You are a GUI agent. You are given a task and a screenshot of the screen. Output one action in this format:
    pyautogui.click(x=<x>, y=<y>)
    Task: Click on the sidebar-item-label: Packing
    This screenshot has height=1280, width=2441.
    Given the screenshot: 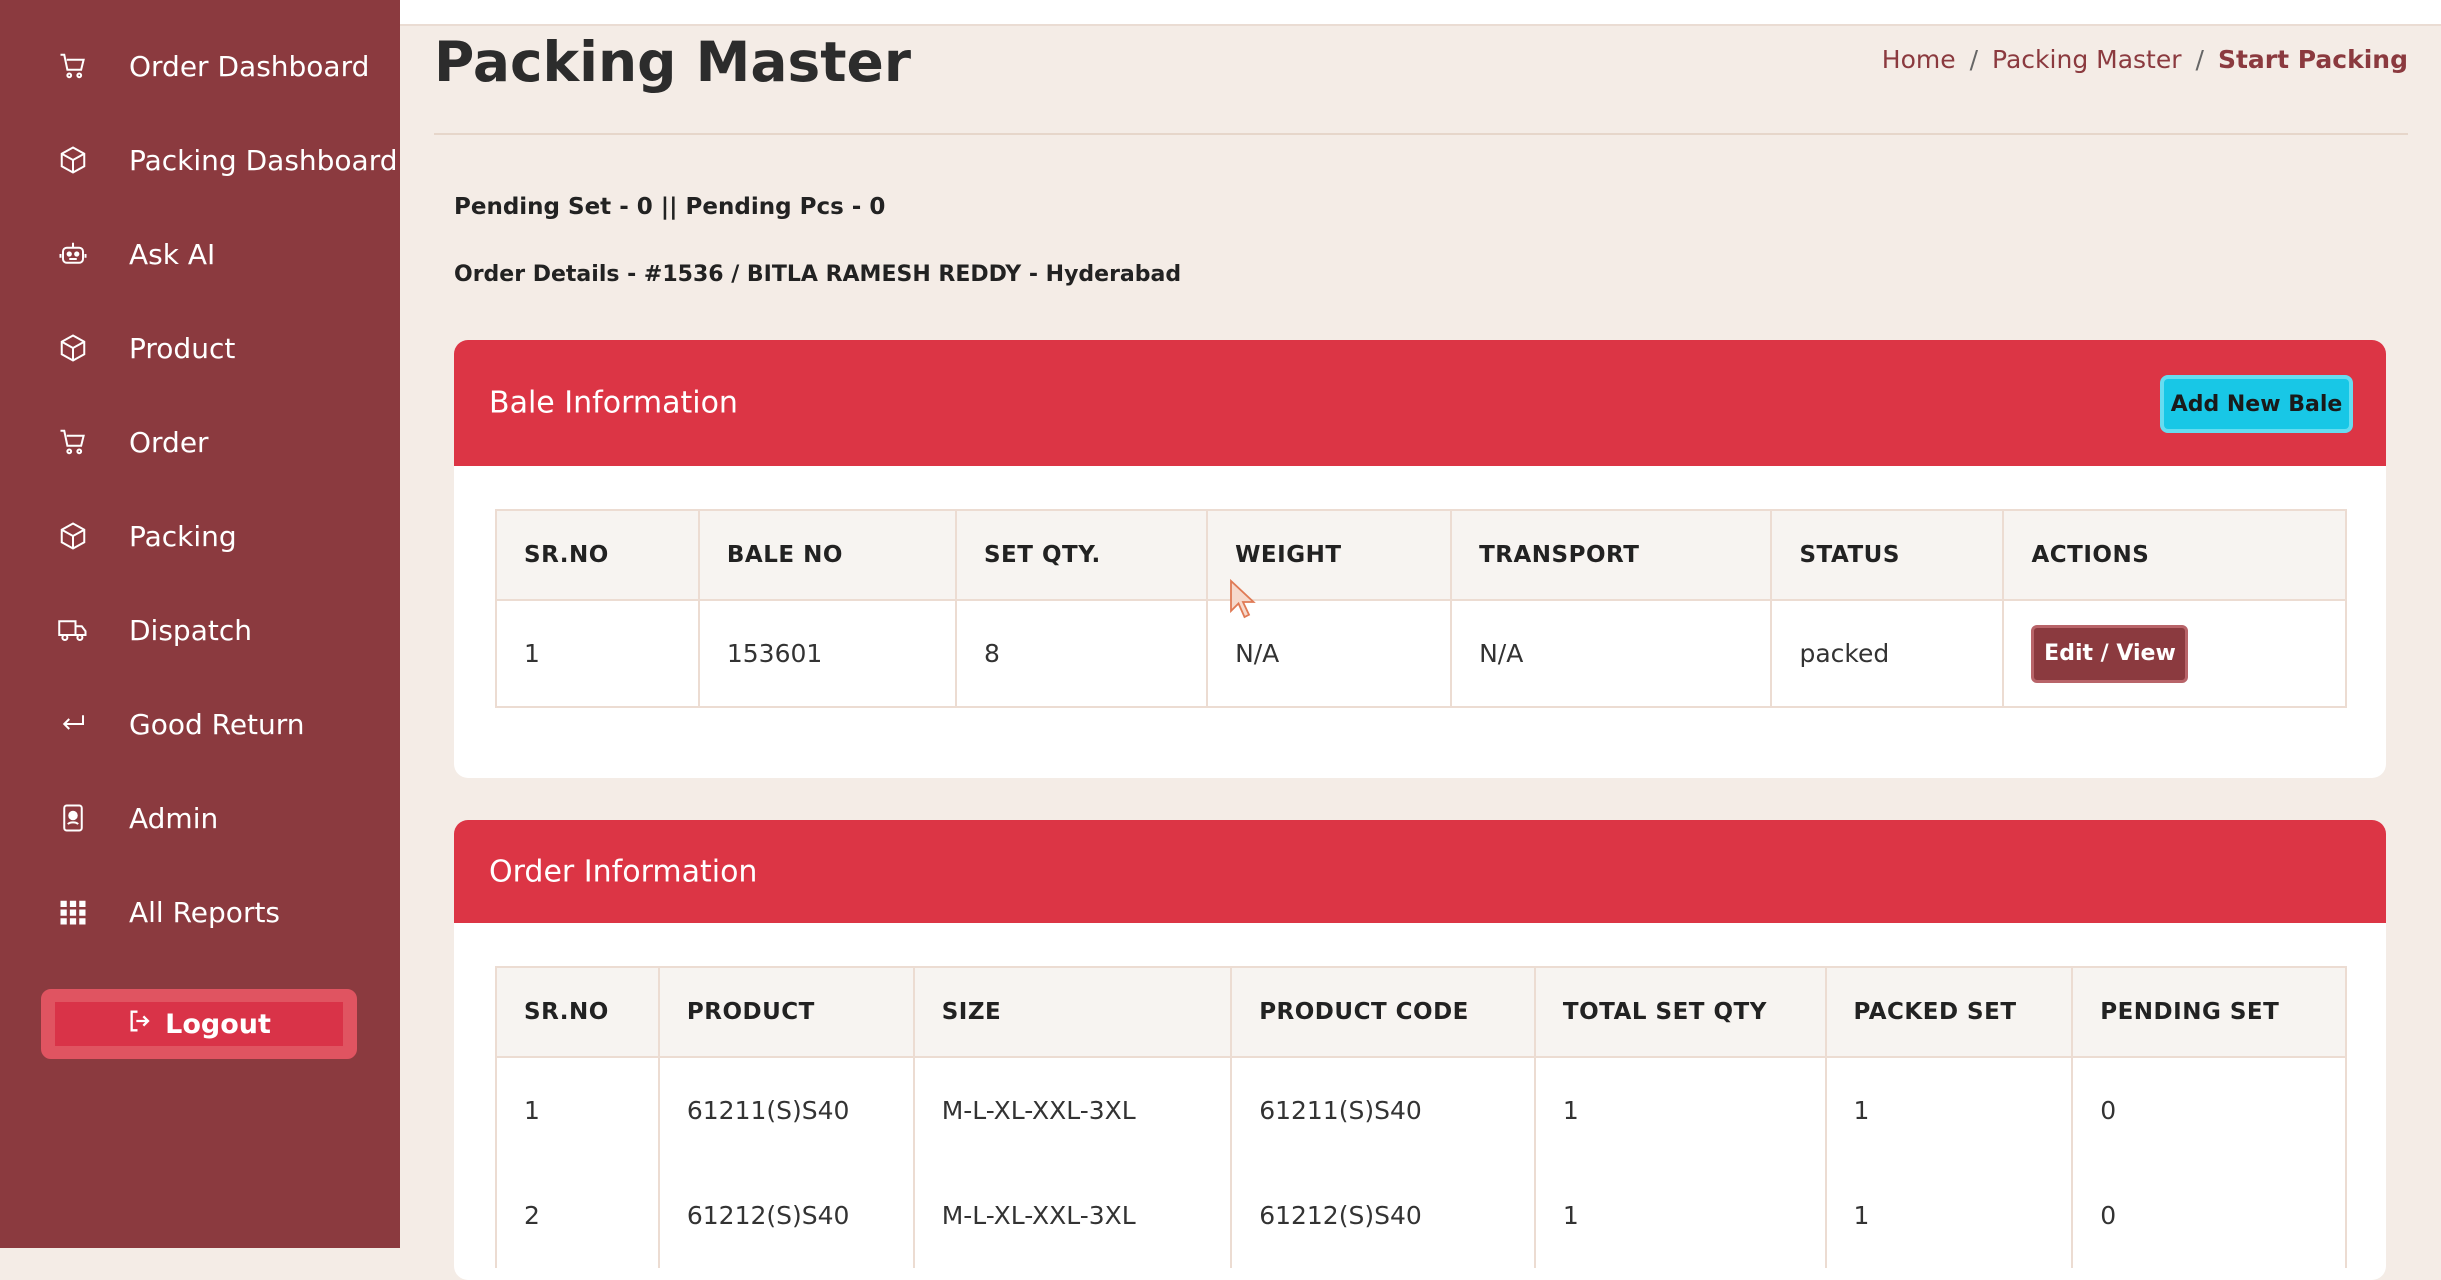 What is the action you would take?
    pyautogui.click(x=183, y=536)
    